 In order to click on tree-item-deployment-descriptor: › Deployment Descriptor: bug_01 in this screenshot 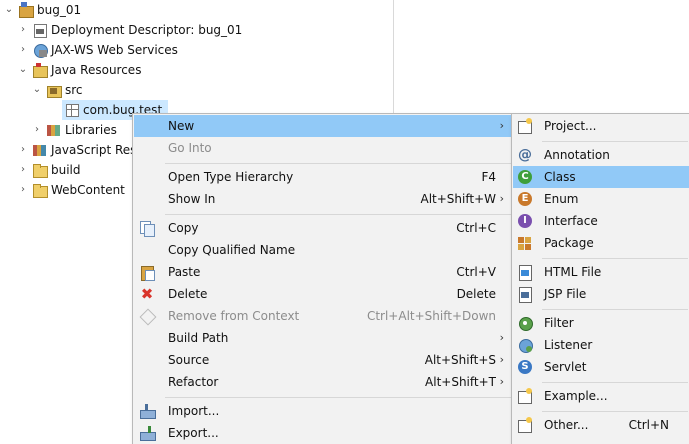, I will do `click(131, 30)`.